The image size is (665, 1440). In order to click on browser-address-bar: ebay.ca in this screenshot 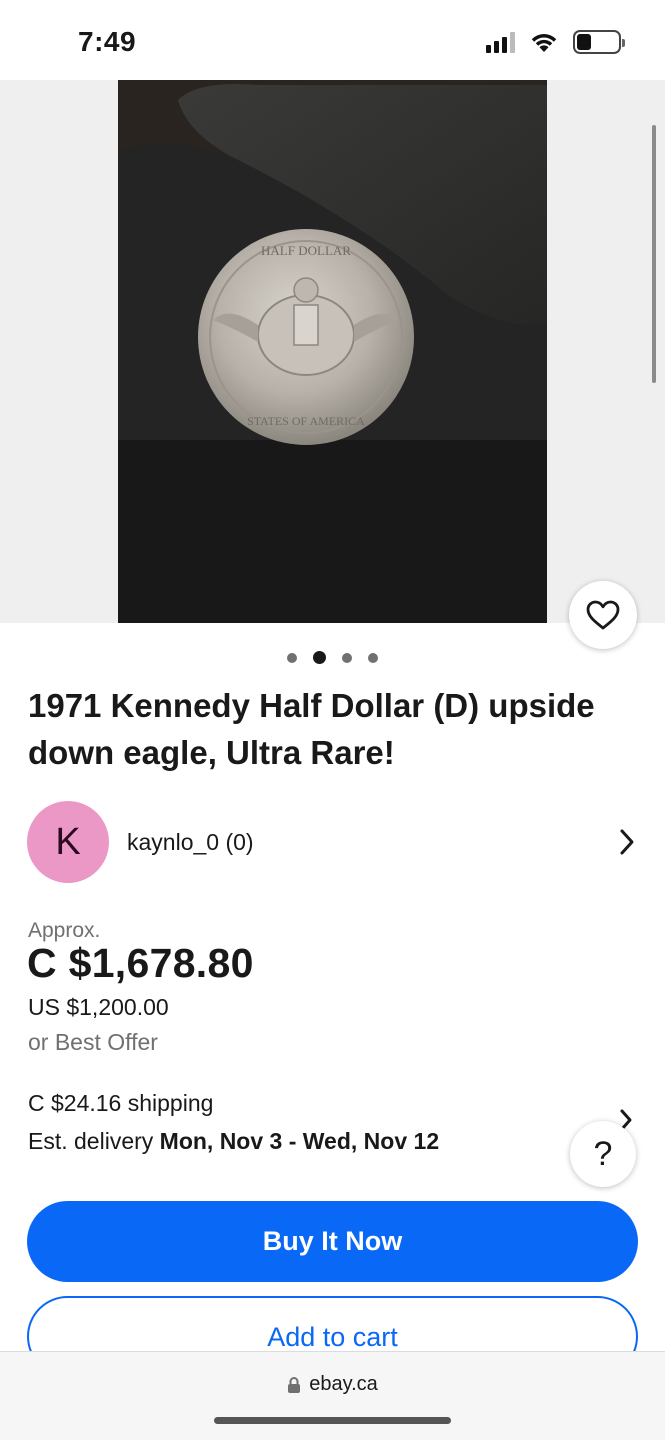, I will do `click(332, 1395)`.